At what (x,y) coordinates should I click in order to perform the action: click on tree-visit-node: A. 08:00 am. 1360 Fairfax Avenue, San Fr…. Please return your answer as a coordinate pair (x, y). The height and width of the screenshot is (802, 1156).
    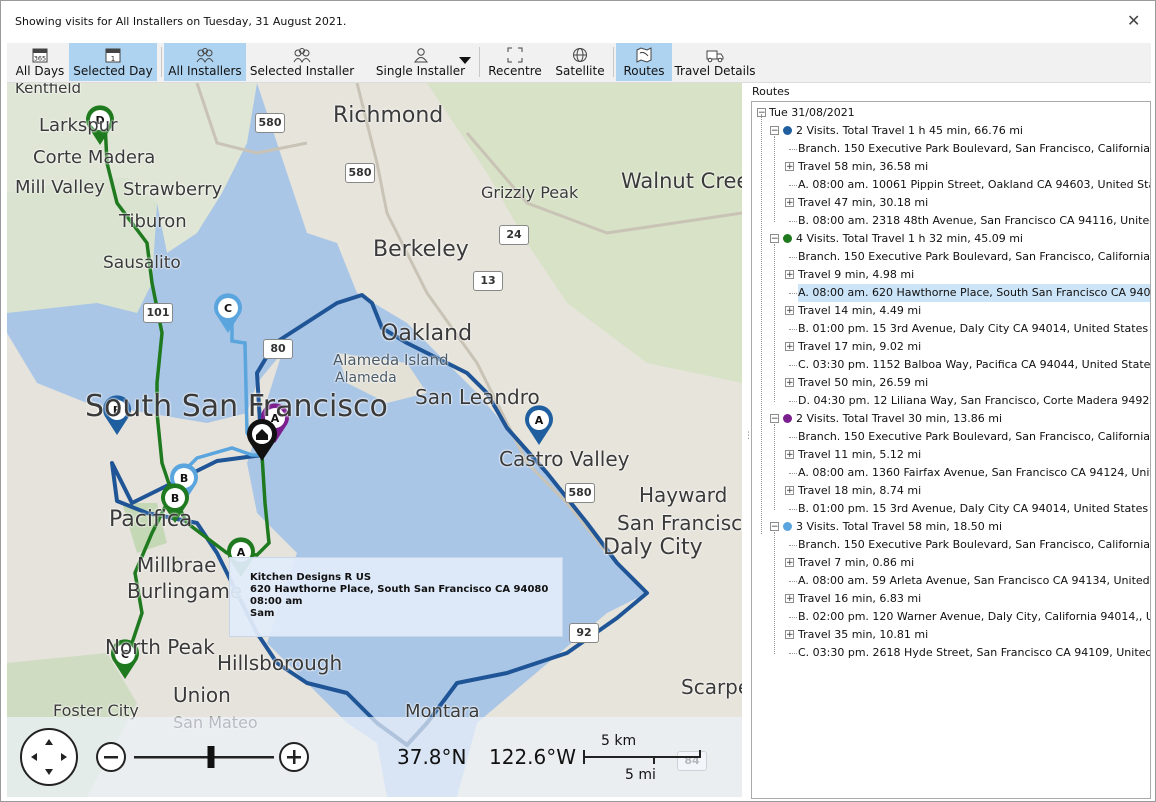
    Looking at the image, I should click on (974, 473).